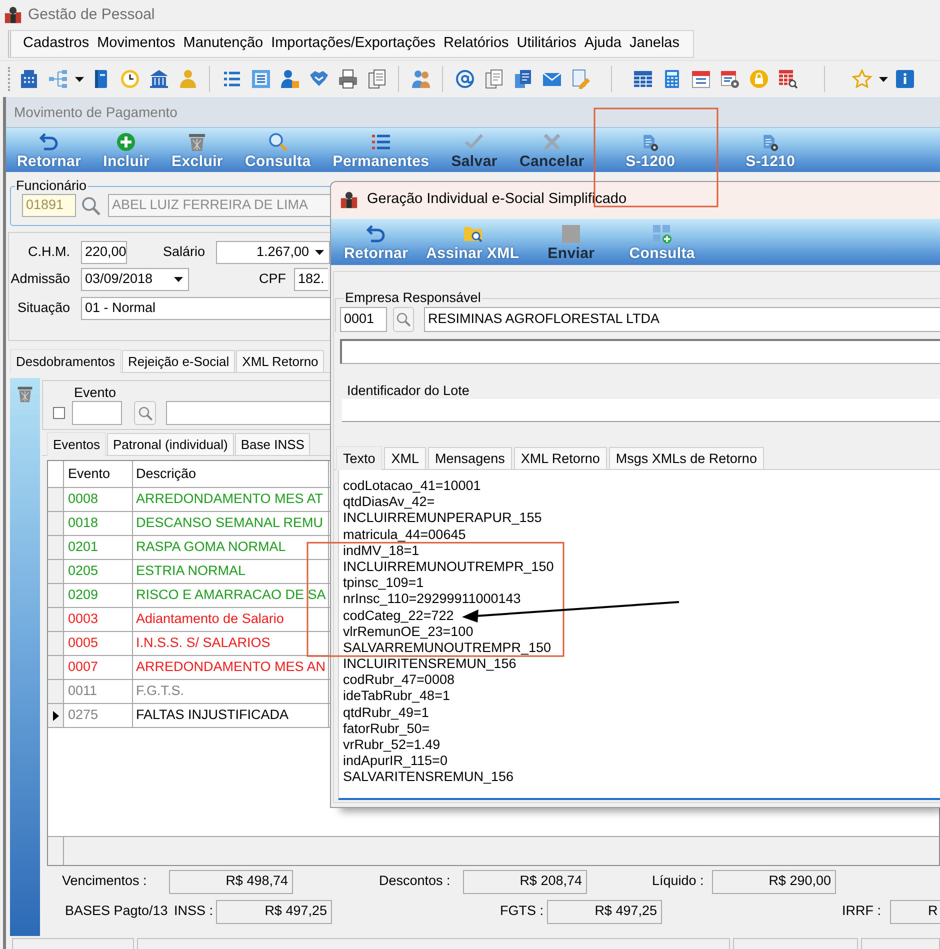 The width and height of the screenshot is (940, 949). Describe the element at coordinates (231, 548) in the screenshot. I see `table-cell: RASPA GOMA NORMAL` at that location.